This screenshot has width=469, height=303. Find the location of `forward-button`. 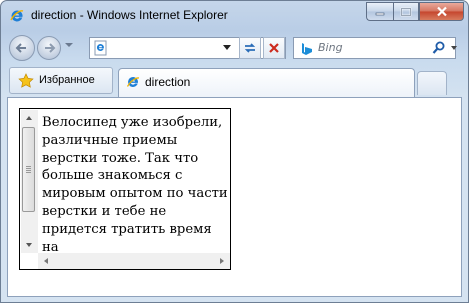

forward-button is located at coordinates (49, 48).